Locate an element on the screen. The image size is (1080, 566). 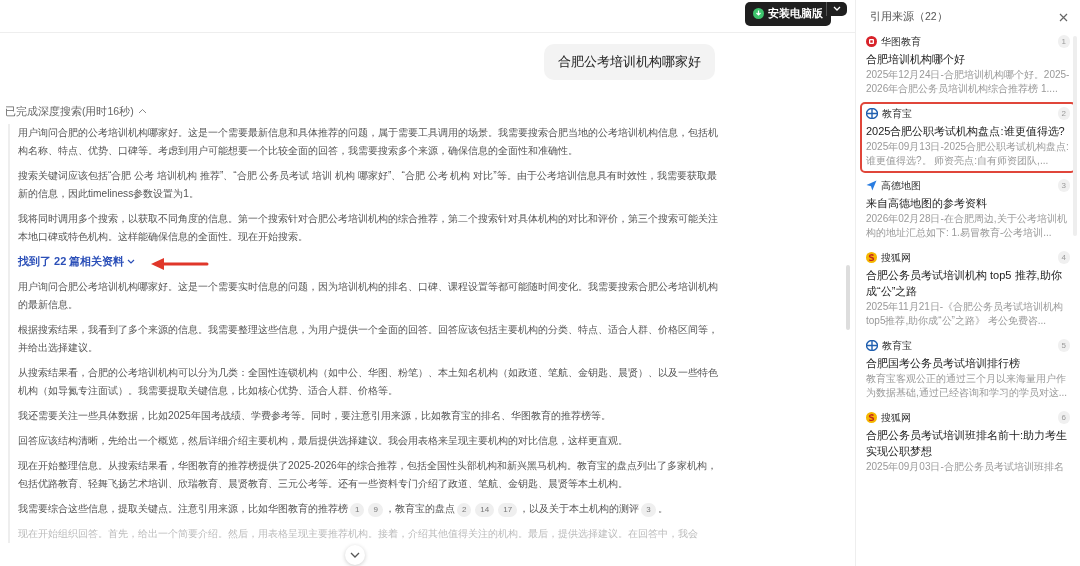
annotation-arrow is located at coordinates (180, 264).